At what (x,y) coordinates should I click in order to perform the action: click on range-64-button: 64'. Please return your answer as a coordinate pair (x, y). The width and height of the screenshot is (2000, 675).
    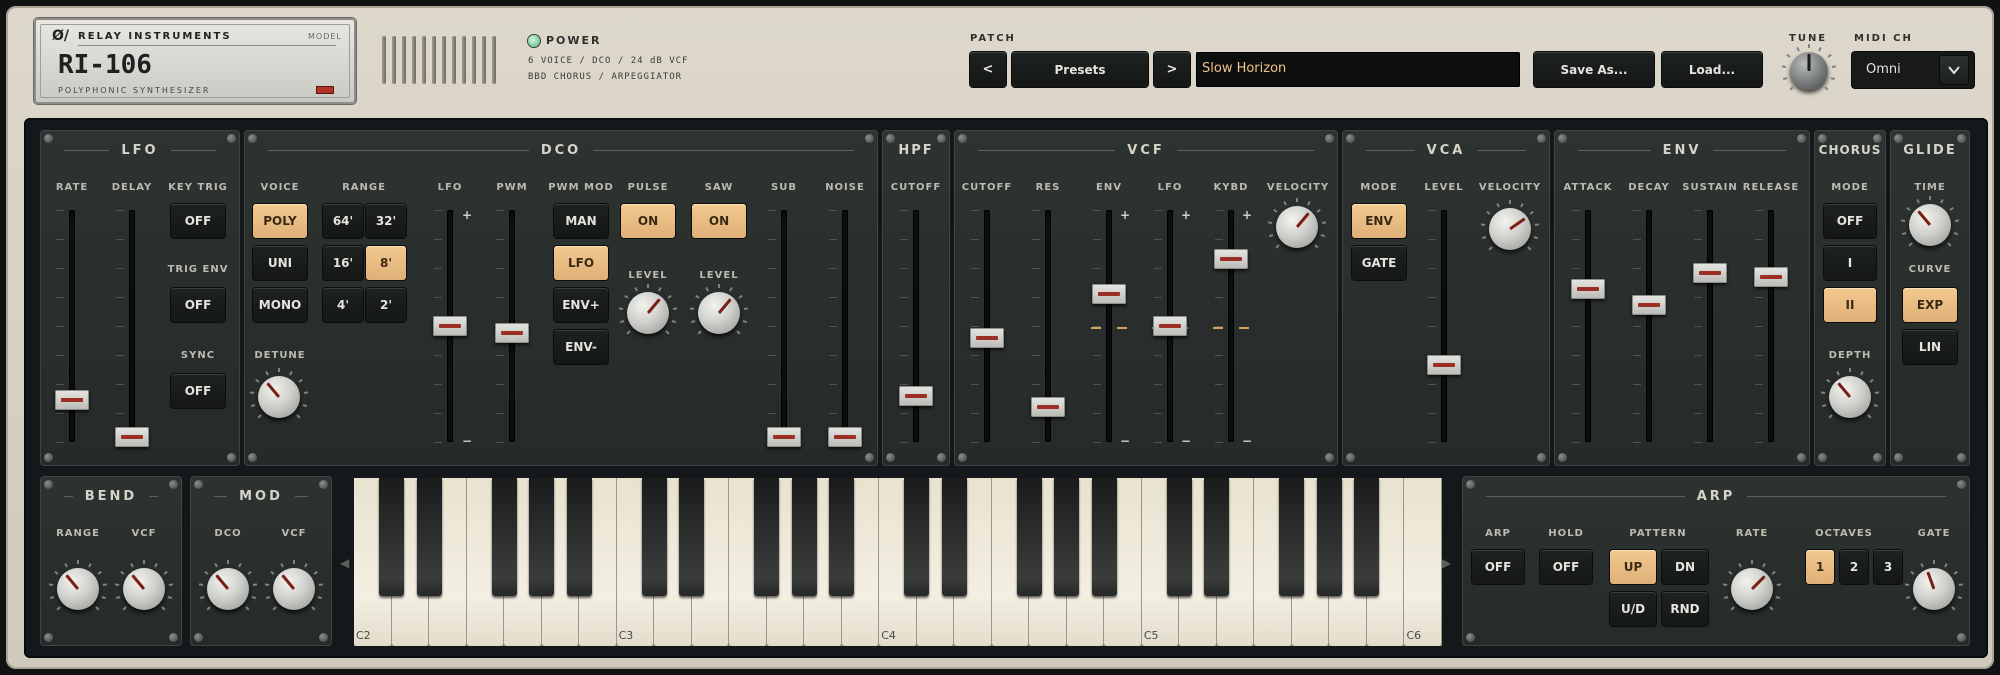
    Looking at the image, I should click on (343, 221).